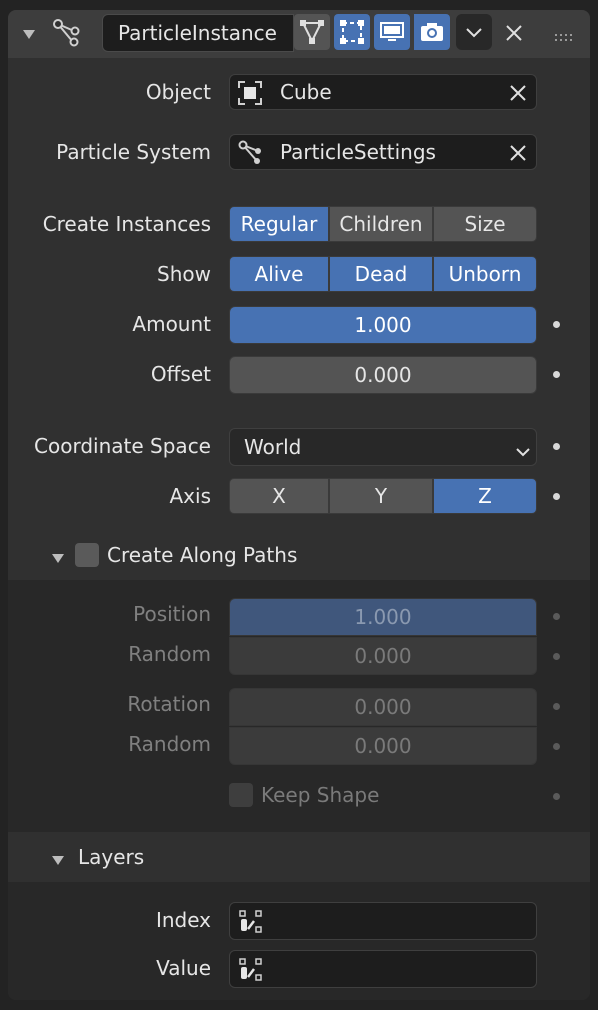 The image size is (598, 1010). Describe the element at coordinates (485, 274) in the screenshot. I see `show-unborn: Unborn` at that location.